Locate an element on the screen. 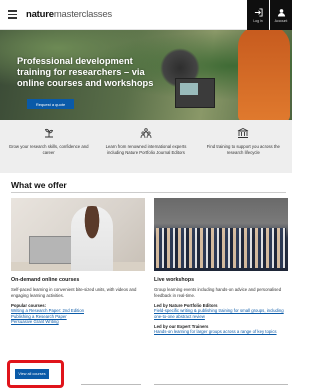 This screenshot has height=391, width=320. growth-icon is located at coordinates (48, 133).